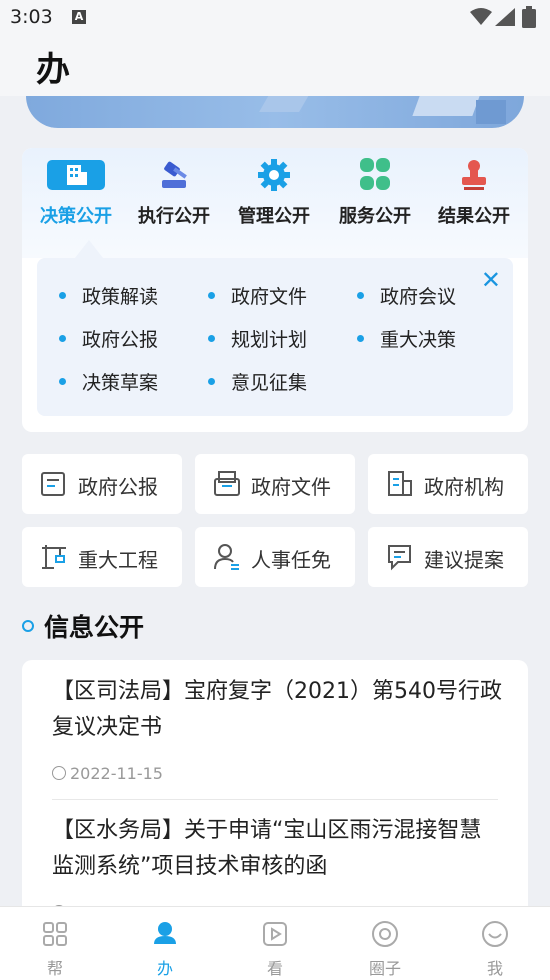 The width and height of the screenshot is (550, 980). I want to click on tab-label: 圈子, so click(384, 968).